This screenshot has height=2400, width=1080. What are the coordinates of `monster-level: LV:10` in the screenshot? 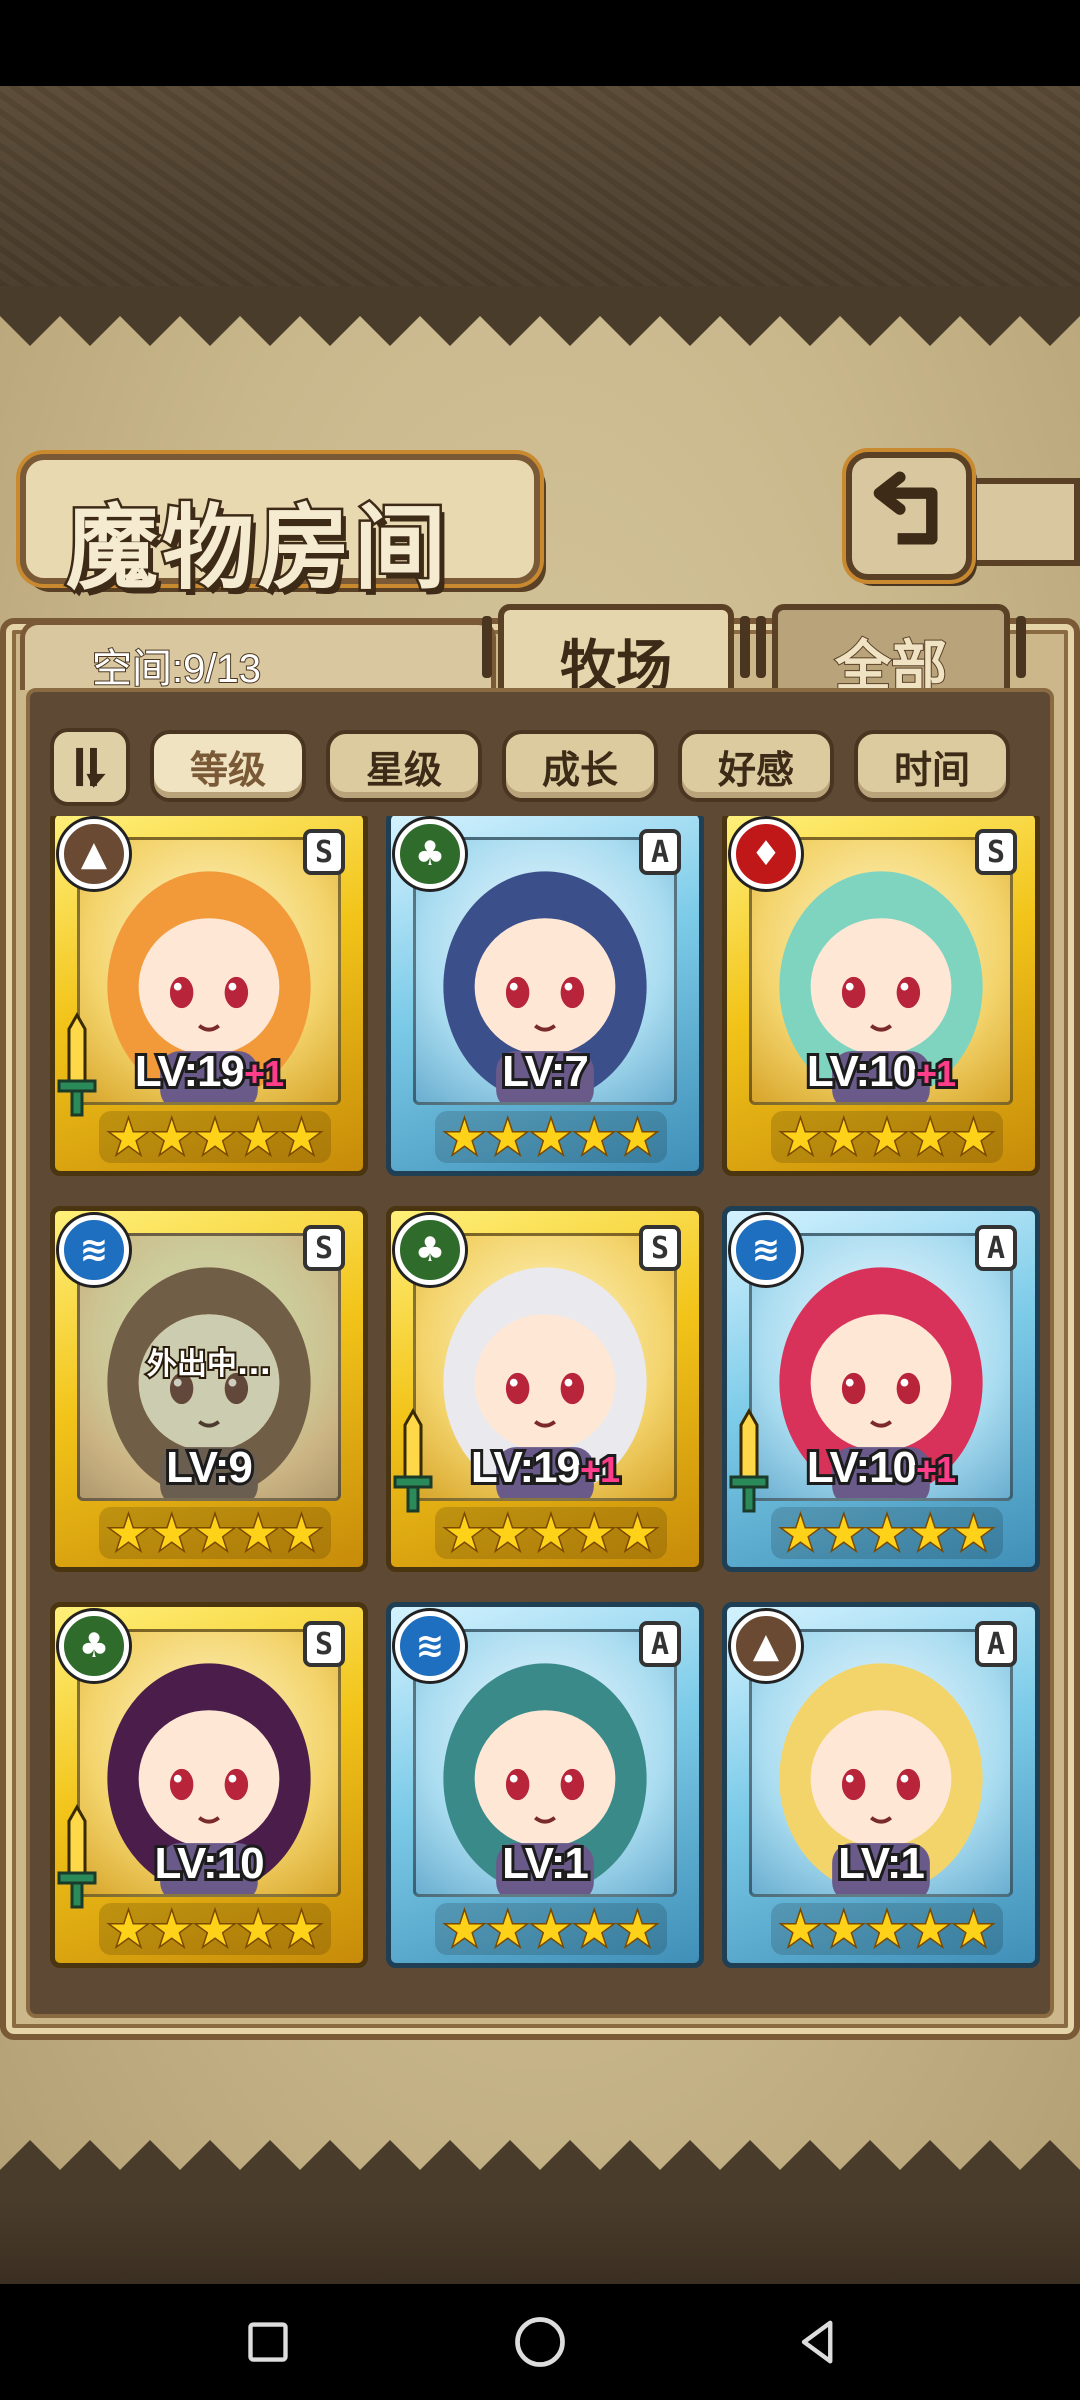 It's located at (209, 1863).